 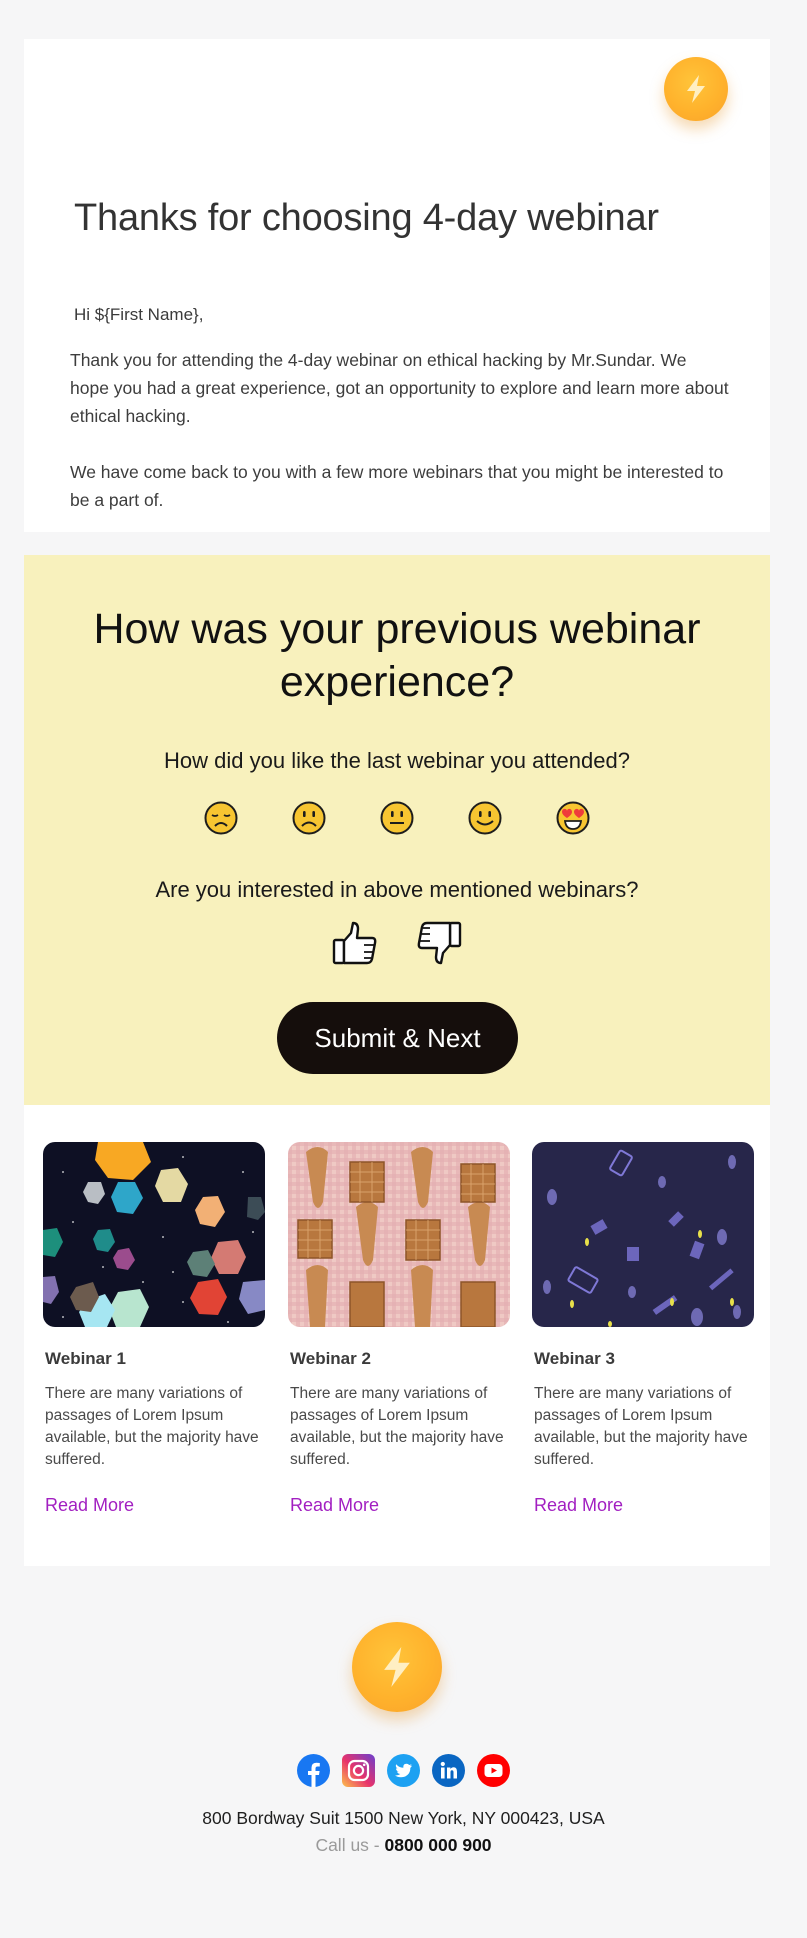 I want to click on call-us-label: Call us -, so click(x=350, y=1845).